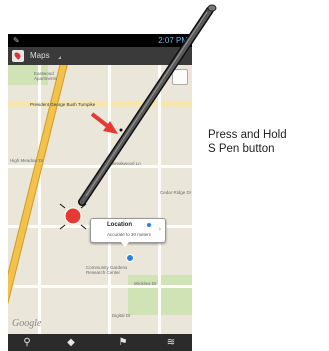 This screenshot has width=329, height=351. What do you see at coordinates (73, 216) in the screenshot?
I see `tap-indicator` at bounding box center [73, 216].